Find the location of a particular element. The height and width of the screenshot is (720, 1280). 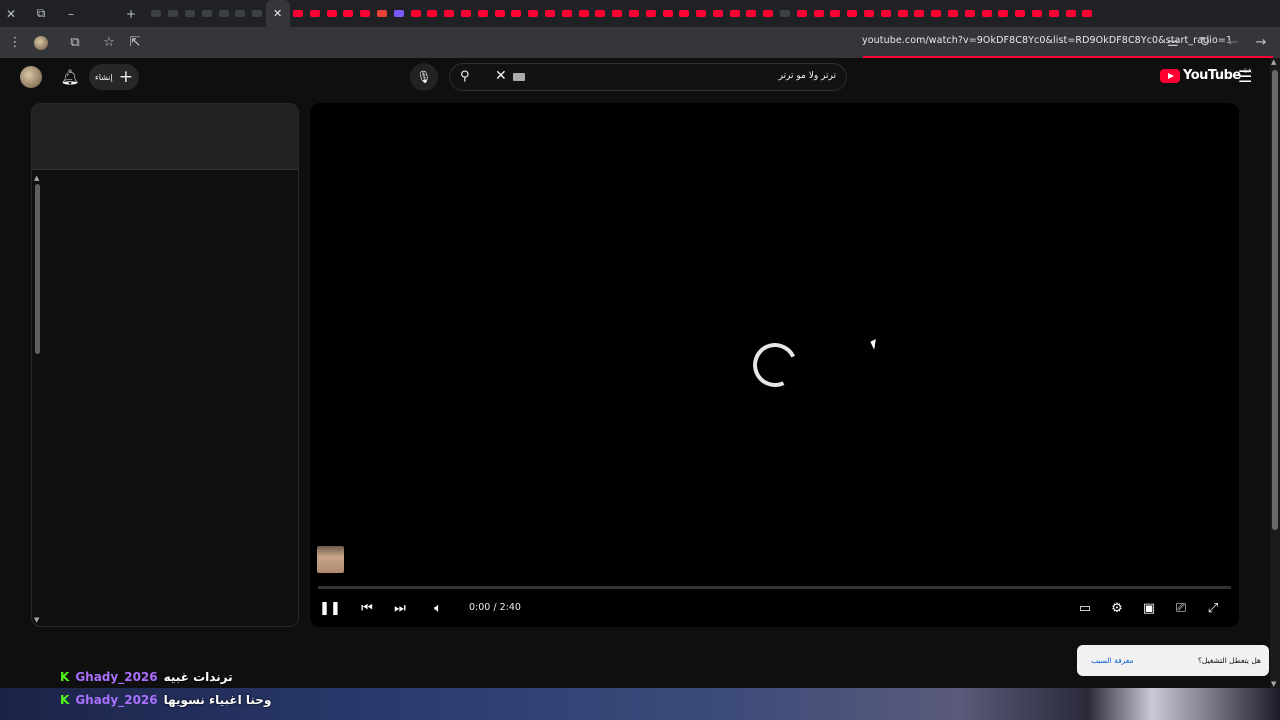

subtitles-icon: ▭ is located at coordinates (1085, 608).